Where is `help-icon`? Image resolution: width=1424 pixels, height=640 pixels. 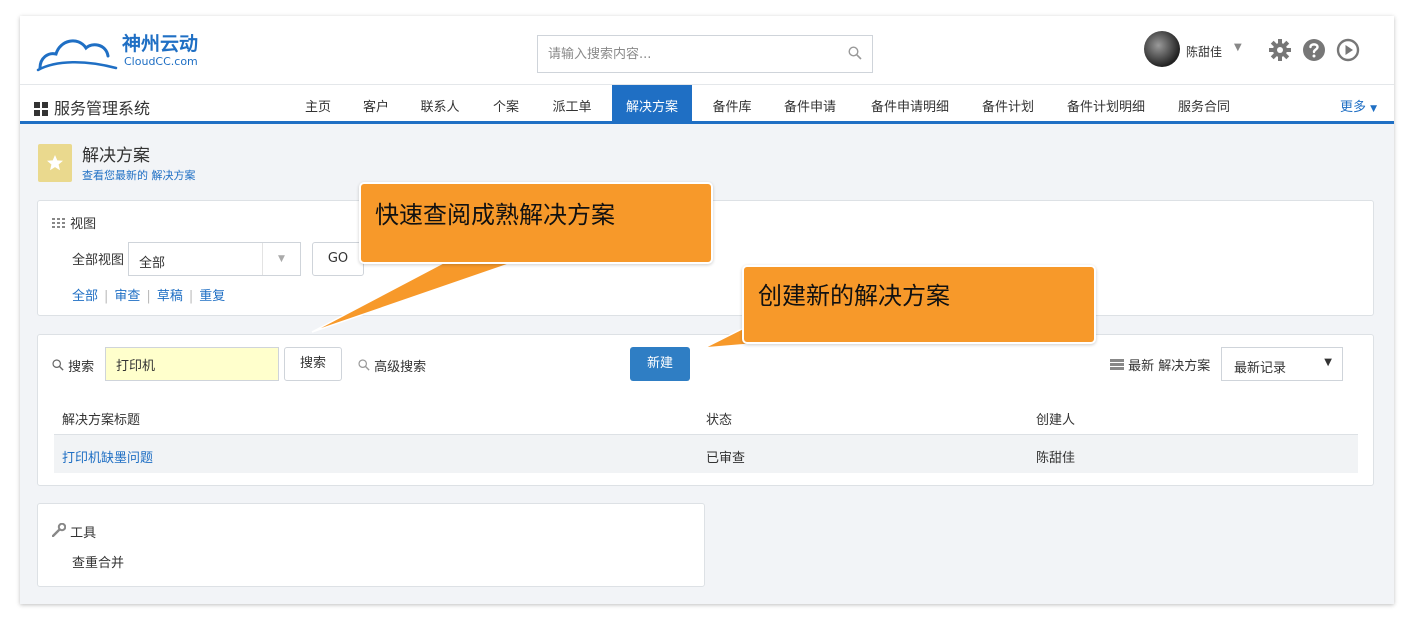 help-icon is located at coordinates (1314, 52).